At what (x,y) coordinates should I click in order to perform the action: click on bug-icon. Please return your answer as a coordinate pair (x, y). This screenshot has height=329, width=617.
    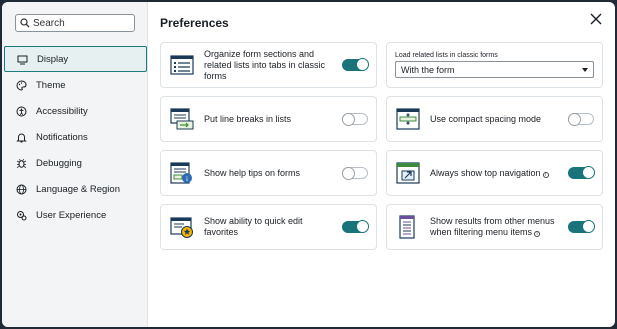
    Looking at the image, I should click on (21, 163).